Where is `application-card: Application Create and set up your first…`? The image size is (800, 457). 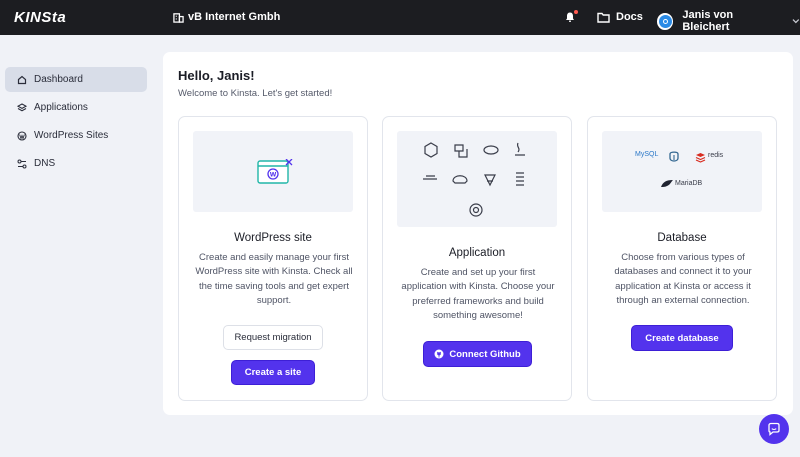 application-card: Application Create and set up your first… is located at coordinates (477, 258).